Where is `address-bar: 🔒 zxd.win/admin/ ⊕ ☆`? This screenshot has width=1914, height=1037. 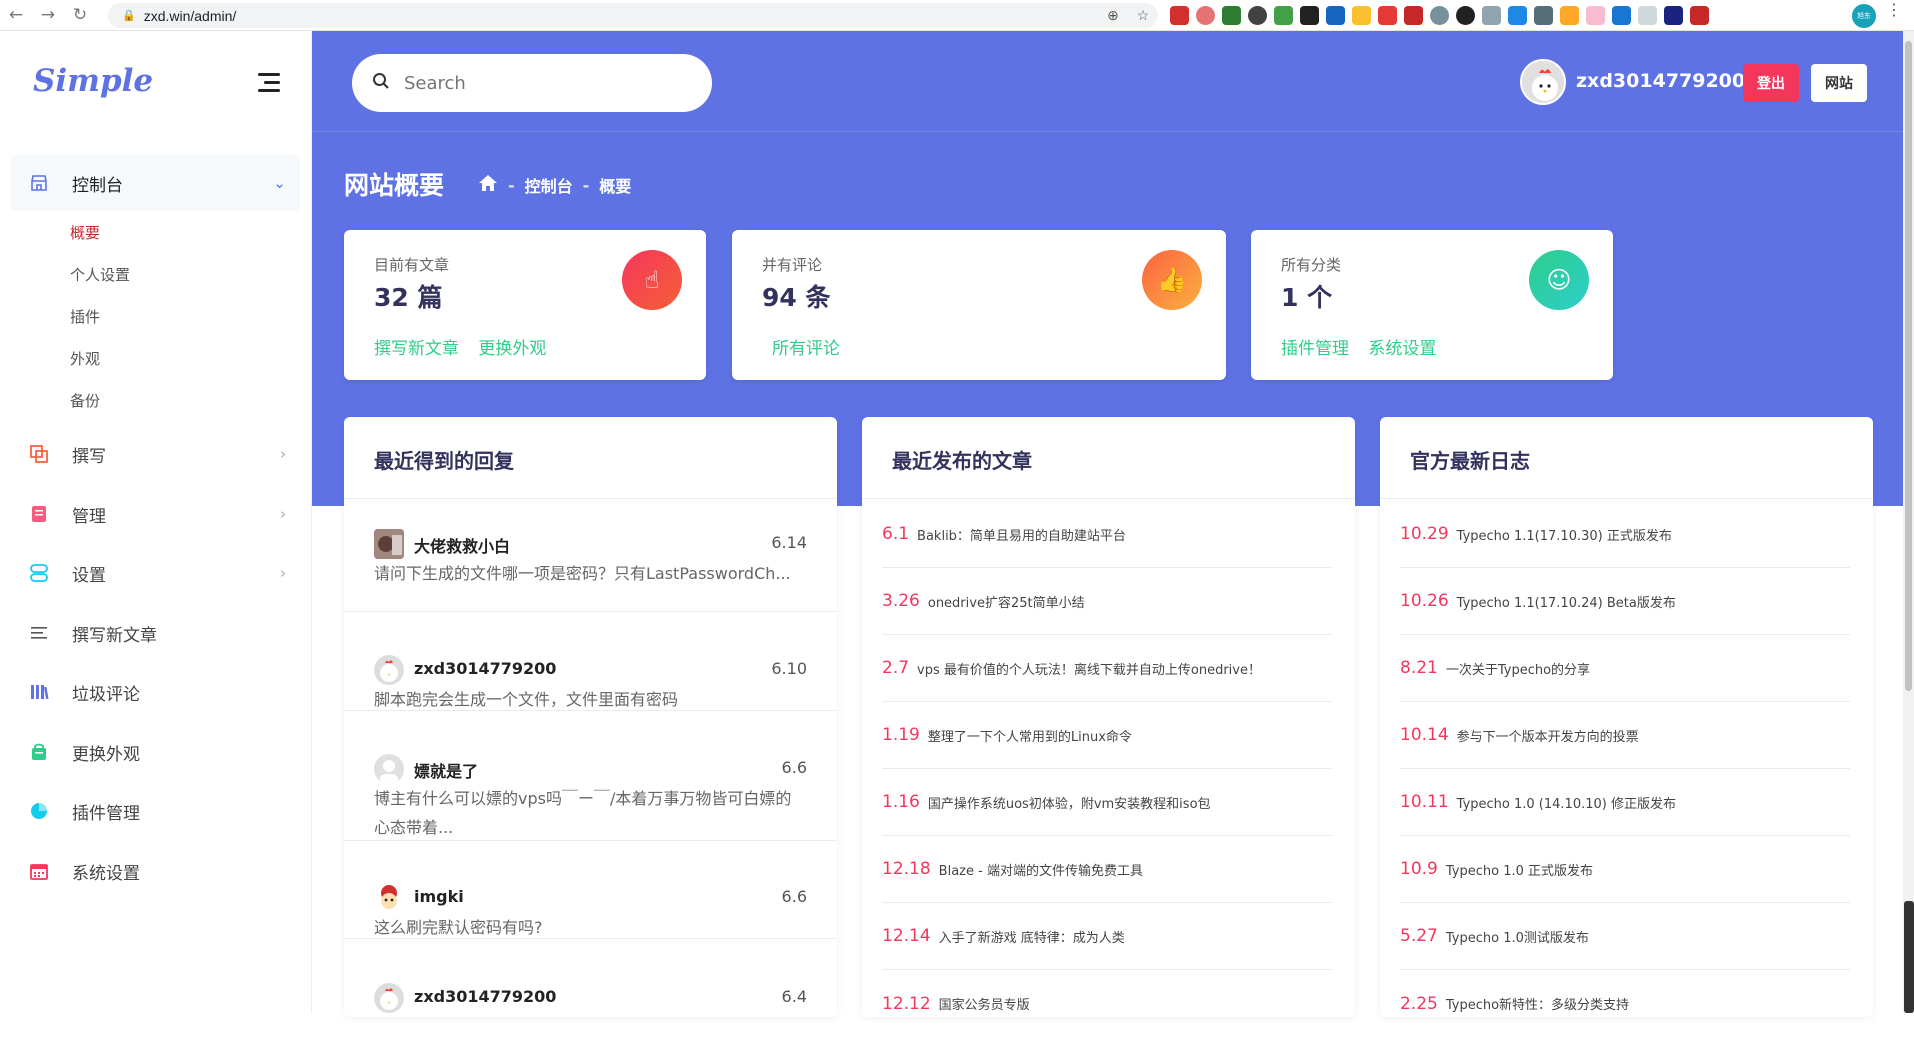
address-bar: 🔒 zxd.win/admin/ ⊕ ☆ is located at coordinates (633, 15).